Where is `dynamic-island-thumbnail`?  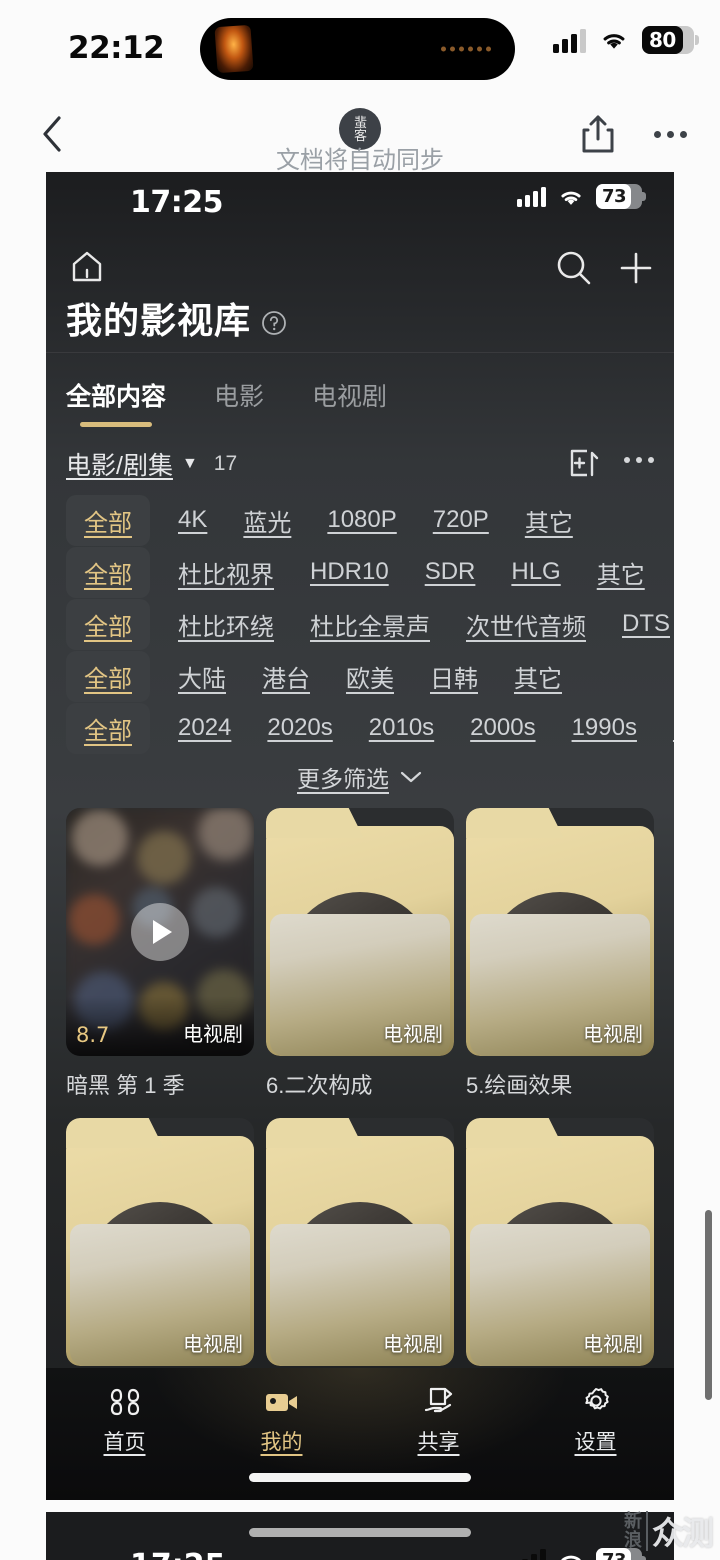
dynamic-island-thumbnail is located at coordinates (234, 49).